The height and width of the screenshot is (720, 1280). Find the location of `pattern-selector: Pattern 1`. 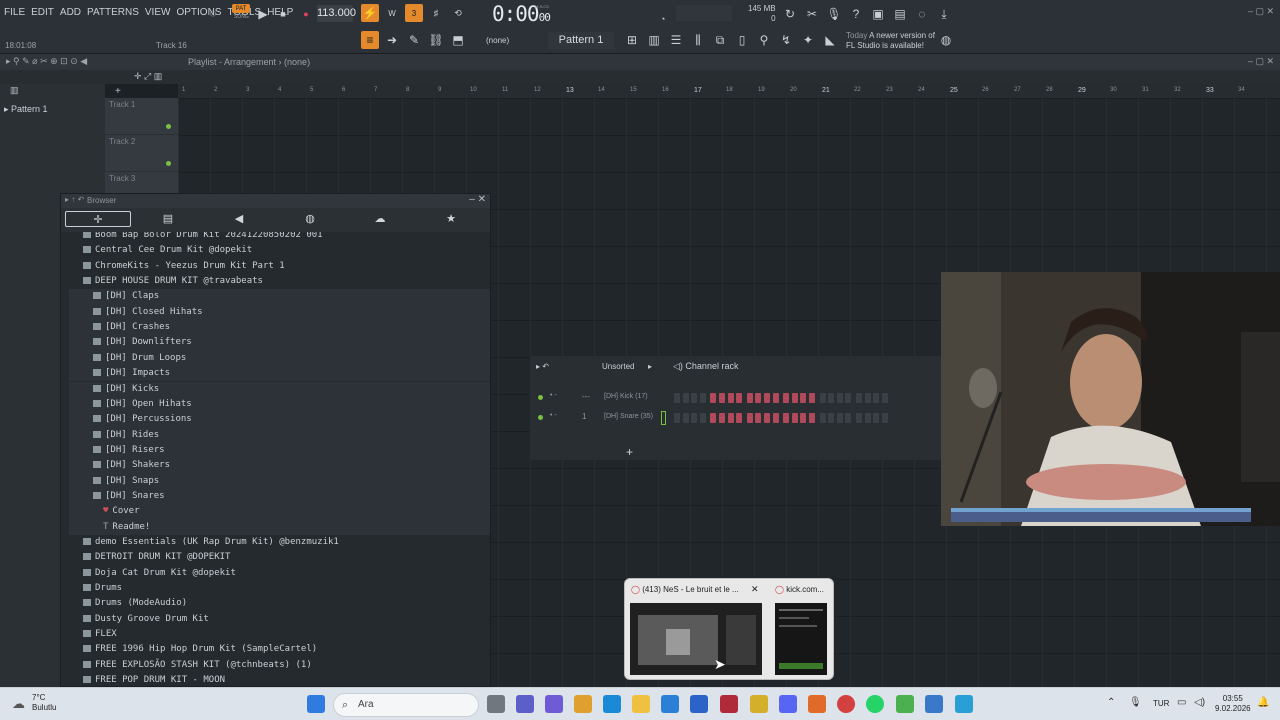

pattern-selector: Pattern 1 is located at coordinates (581, 40).